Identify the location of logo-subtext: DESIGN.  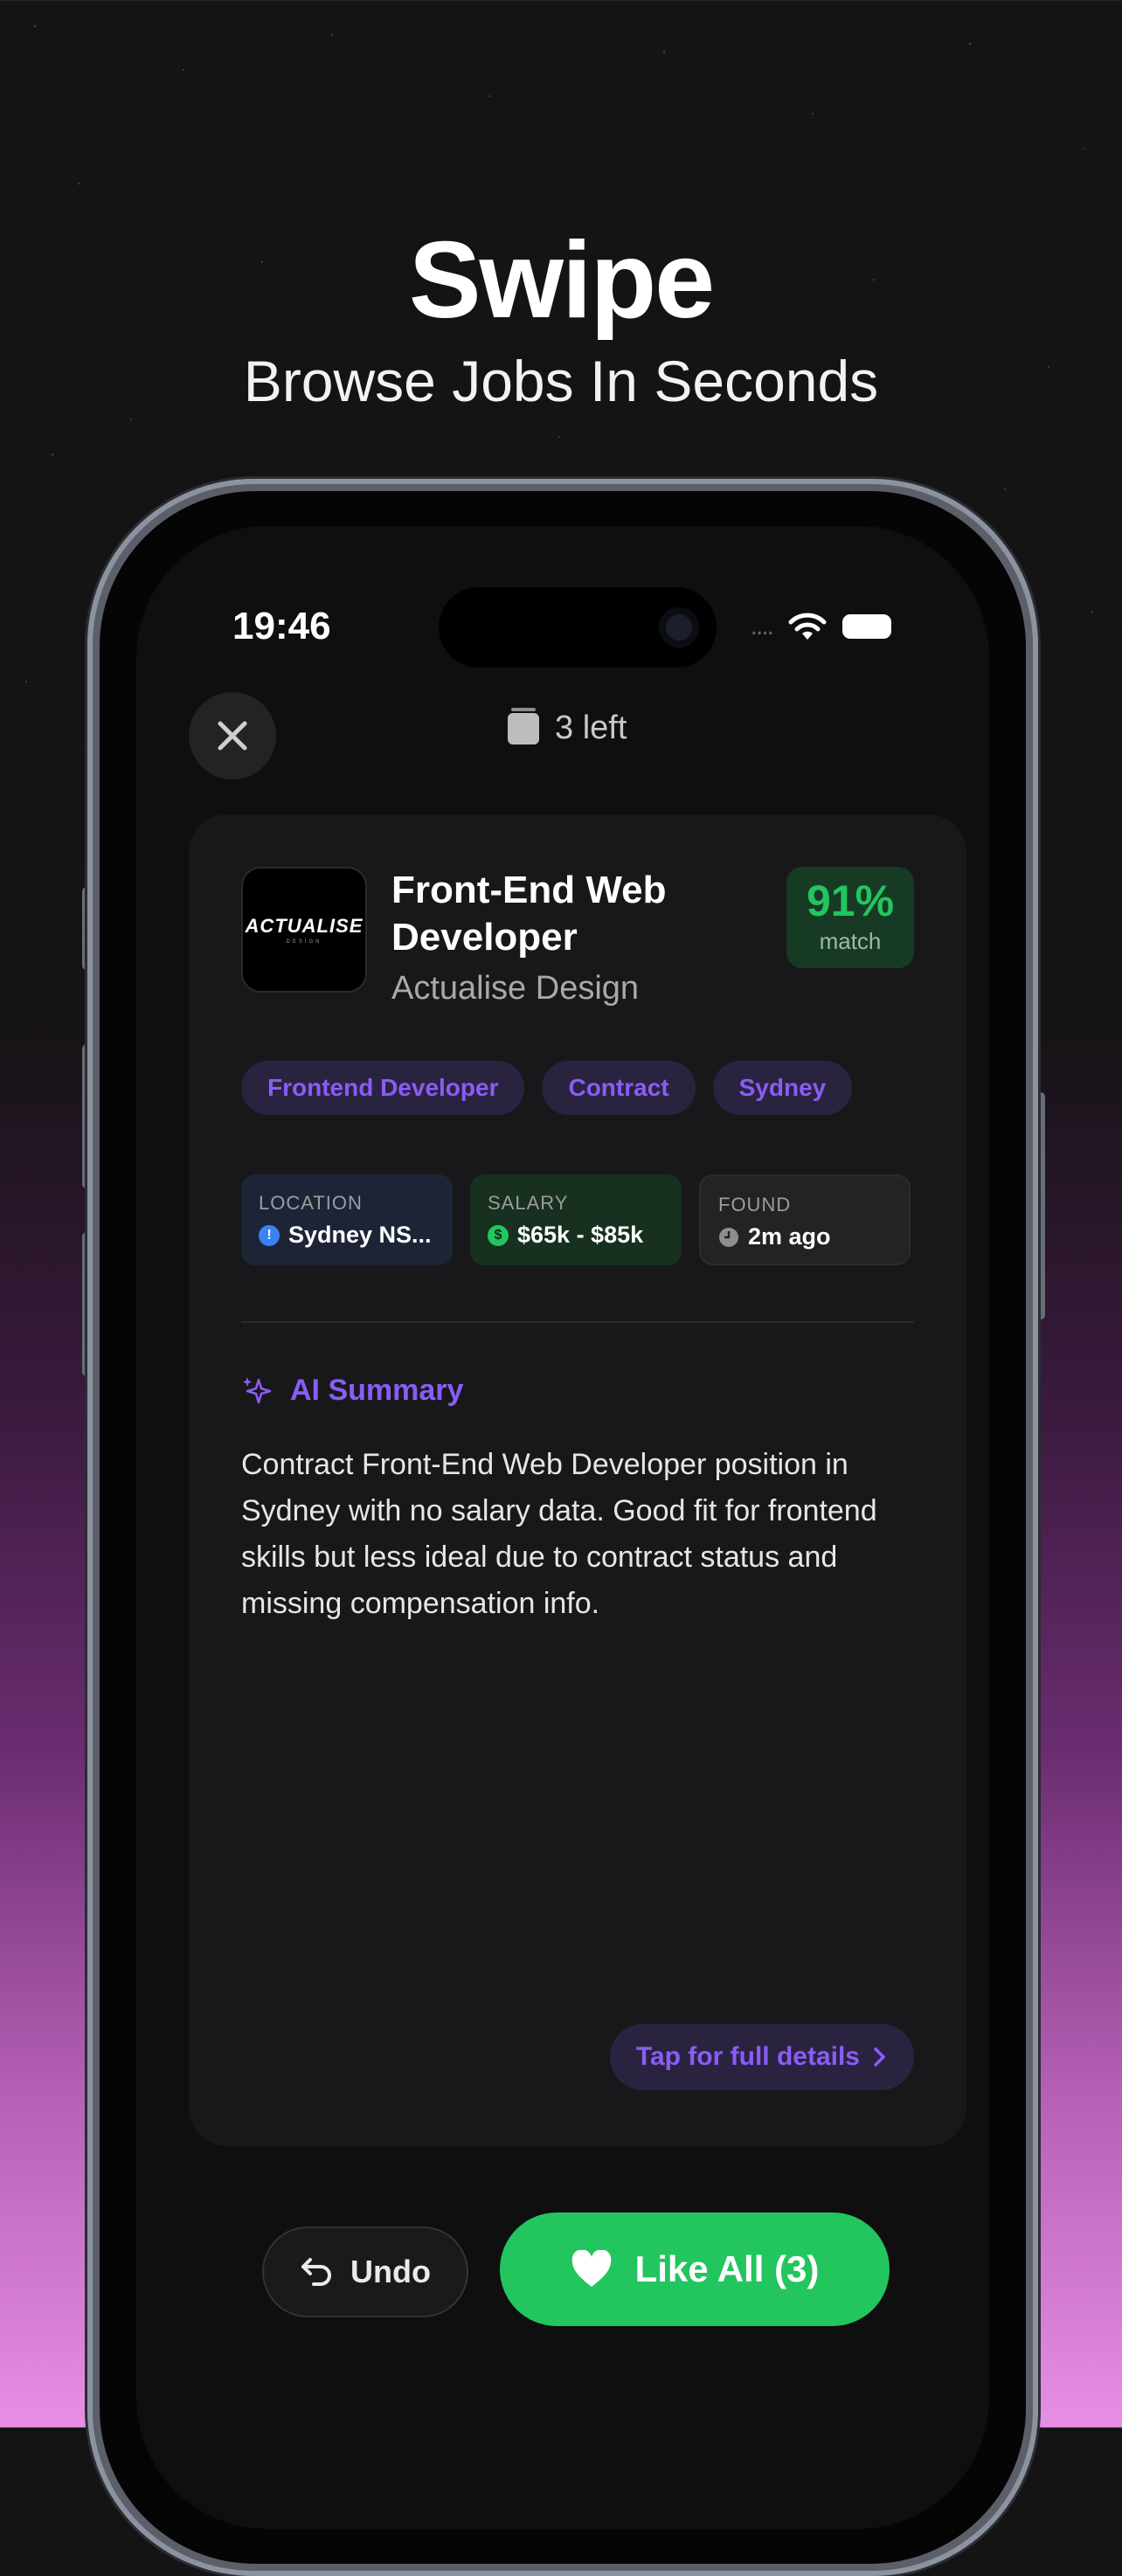
(304, 942).